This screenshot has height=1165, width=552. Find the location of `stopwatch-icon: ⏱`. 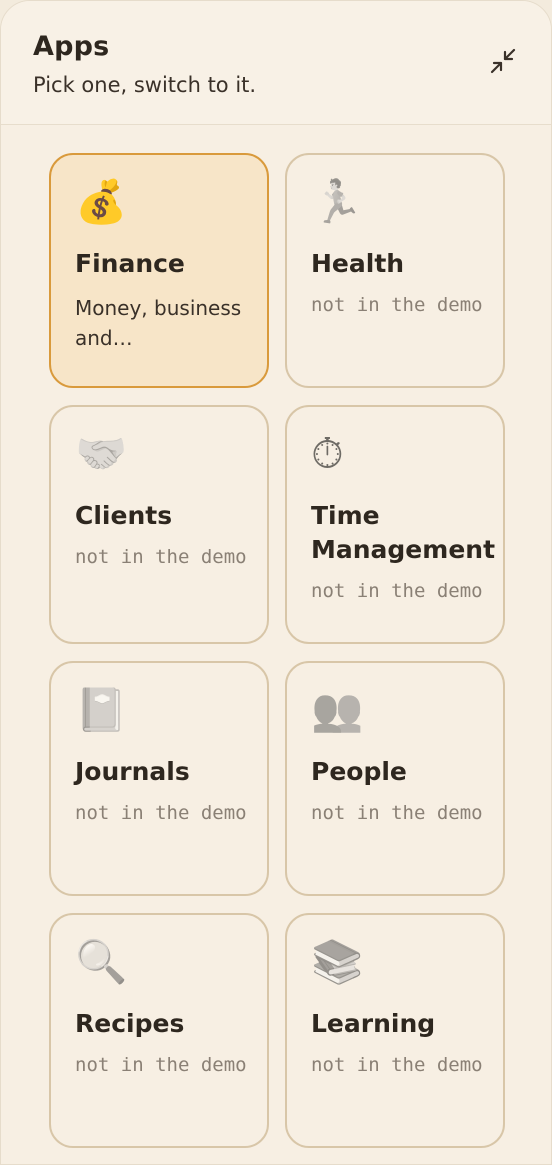

stopwatch-icon: ⏱ is located at coordinates (327, 453).